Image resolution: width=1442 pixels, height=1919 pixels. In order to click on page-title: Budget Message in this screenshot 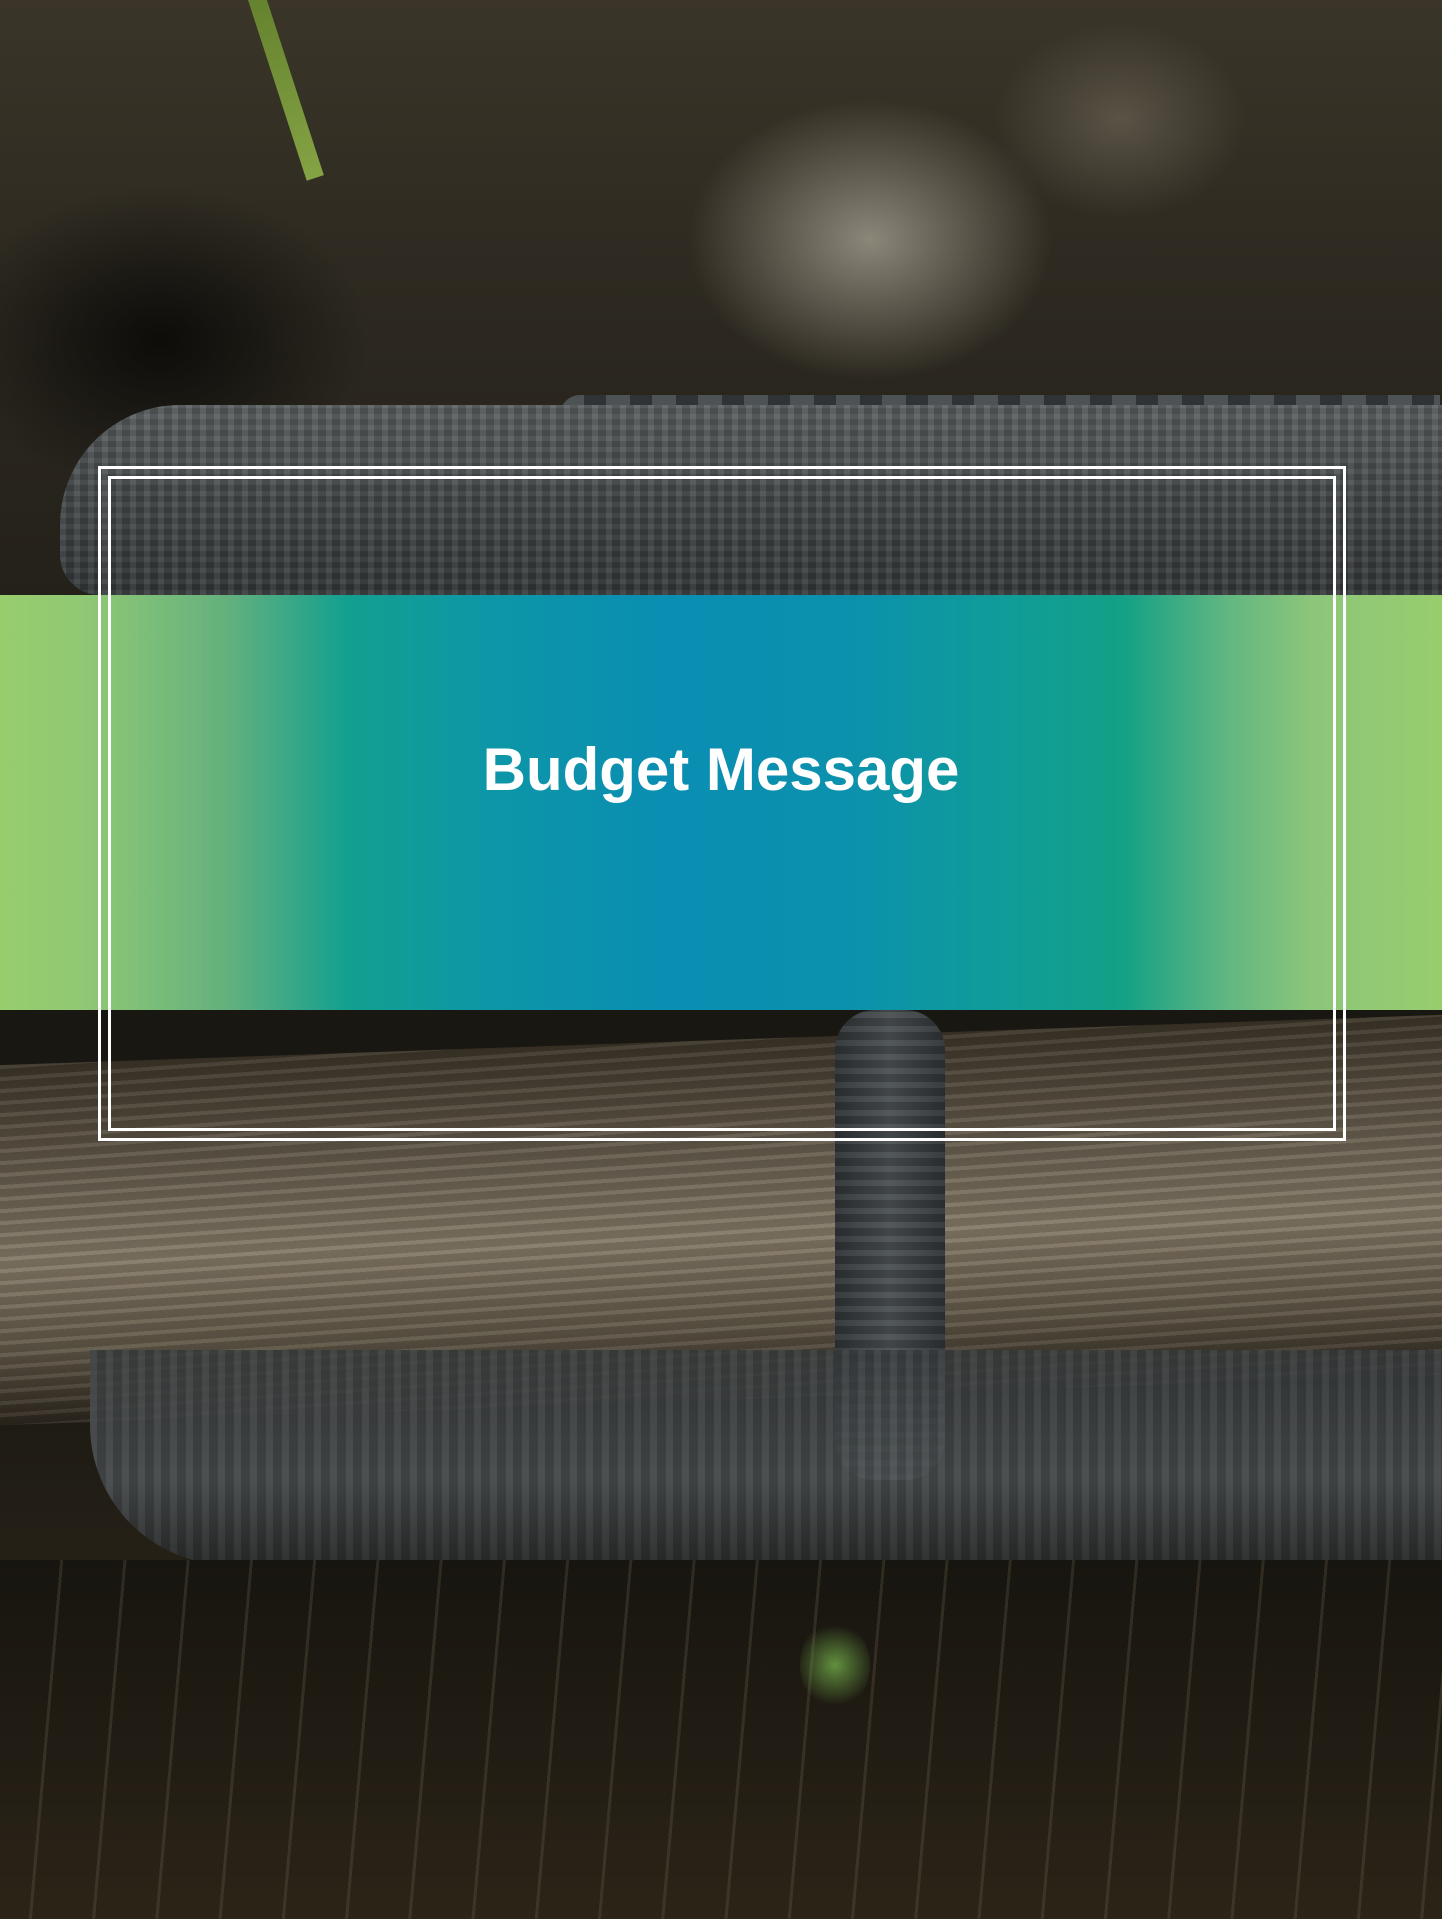, I will do `click(721, 769)`.